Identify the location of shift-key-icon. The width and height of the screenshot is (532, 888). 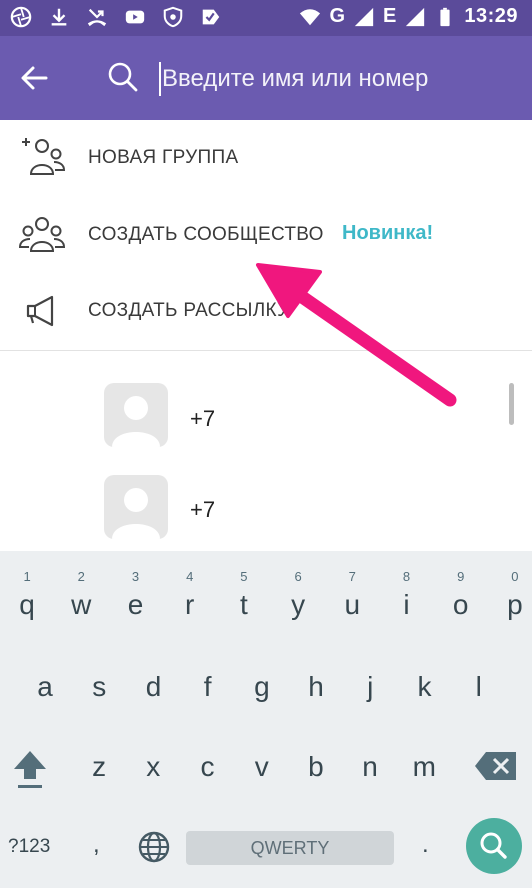
(30, 769).